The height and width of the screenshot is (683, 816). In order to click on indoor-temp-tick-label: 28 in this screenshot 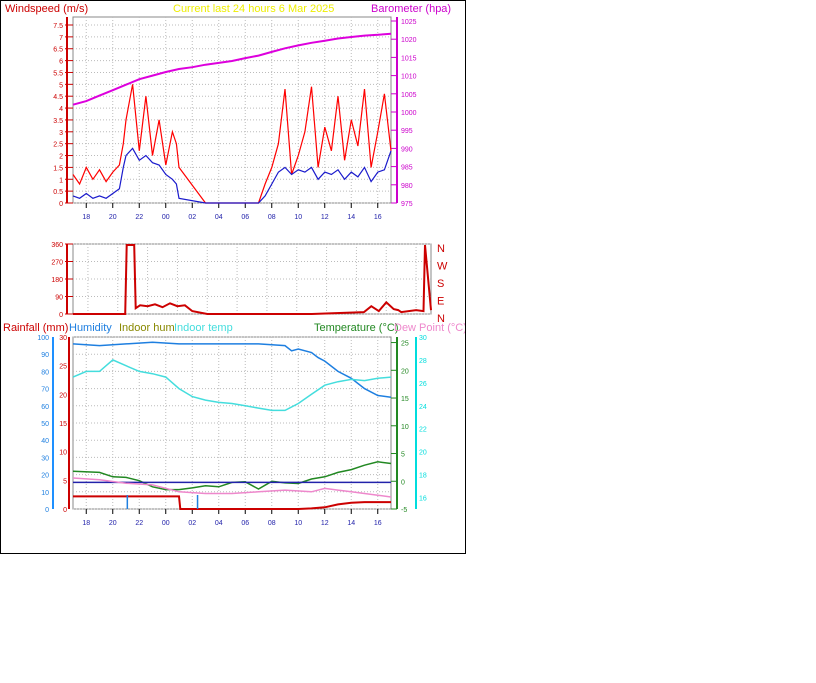, I will do `click(423, 361)`.